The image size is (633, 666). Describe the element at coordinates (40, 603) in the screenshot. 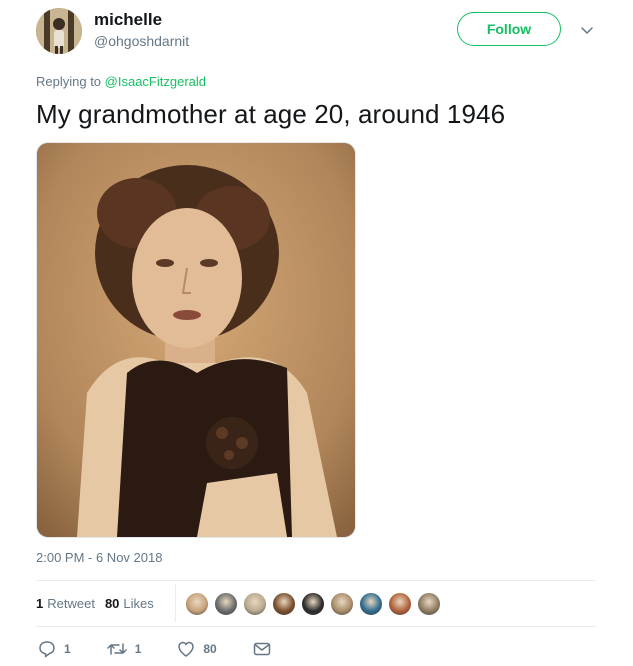

I see `retweet-count: 1` at that location.